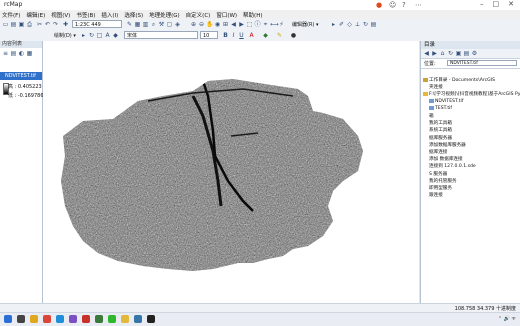 This screenshot has height=326, width=520. Describe the element at coordinates (86, 319) in the screenshot. I see `pdf-icon` at that location.